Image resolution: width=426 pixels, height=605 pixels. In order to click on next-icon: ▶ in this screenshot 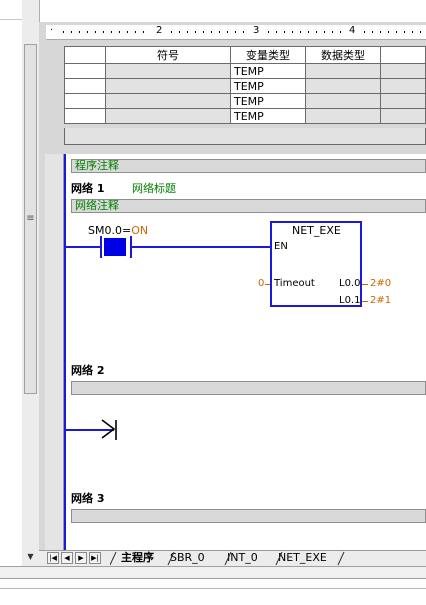, I will do `click(81, 558)`.